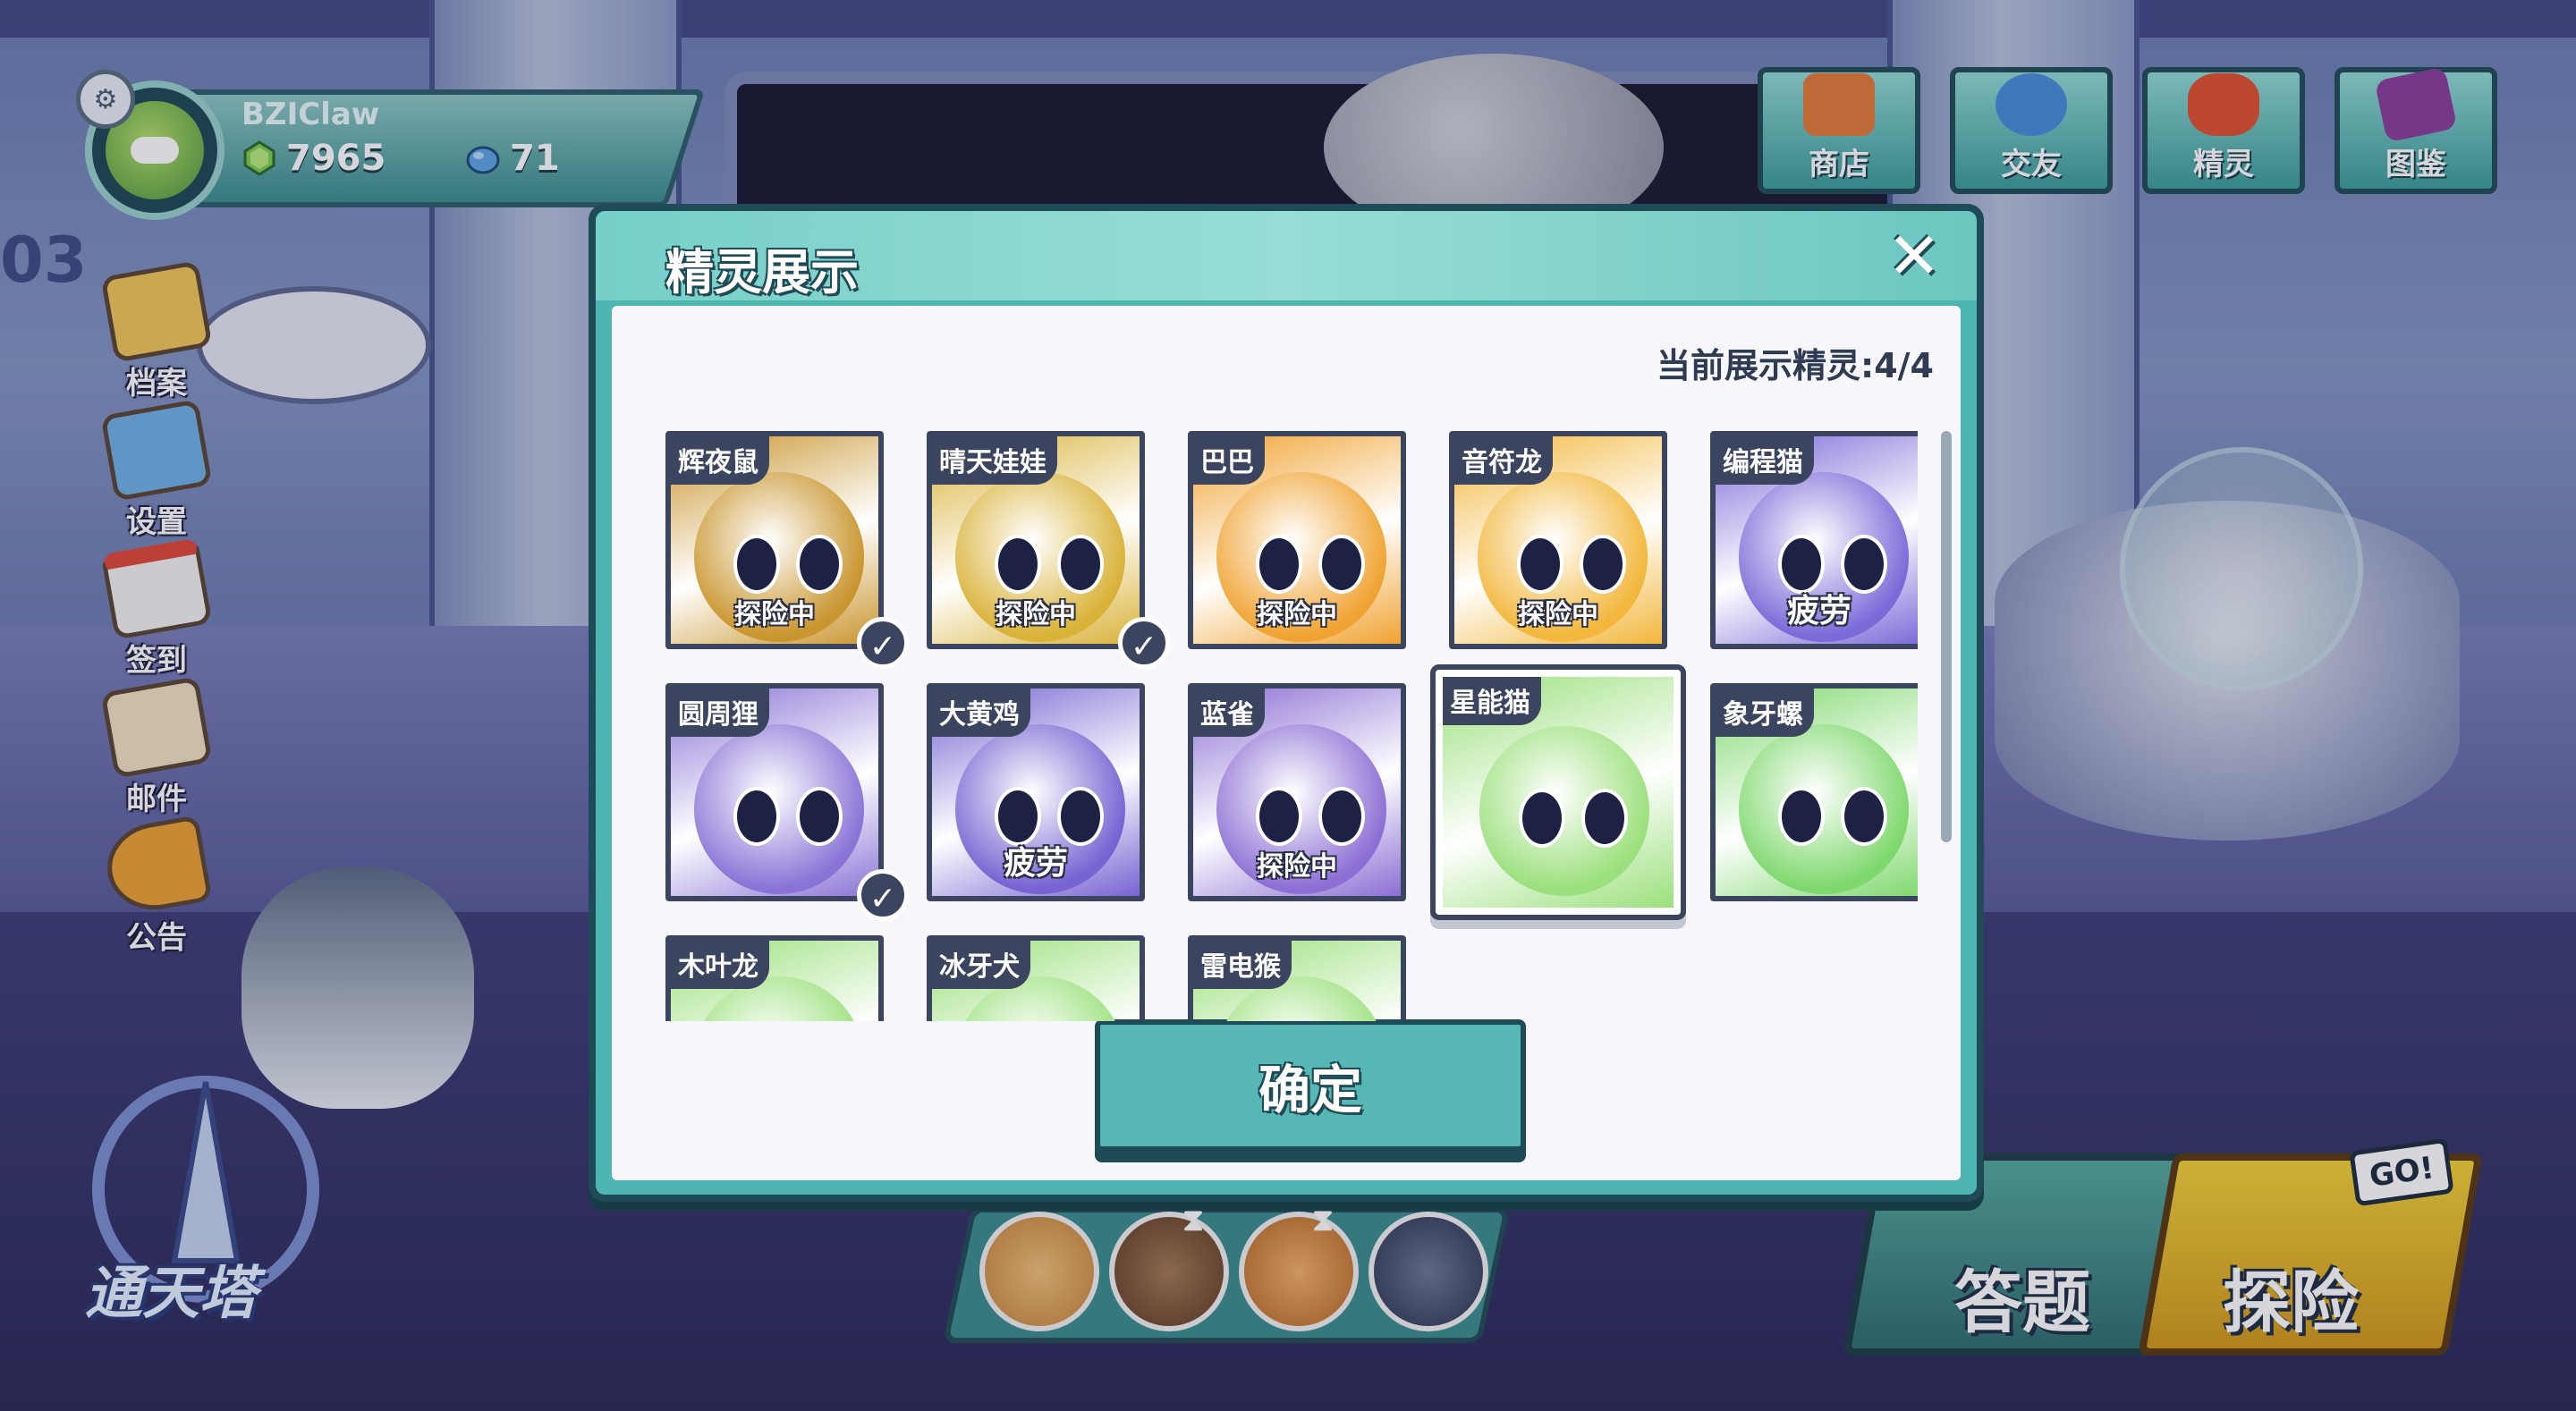 The image size is (2576, 1411). I want to click on sprite-name: 雷电猴, so click(1242, 965).